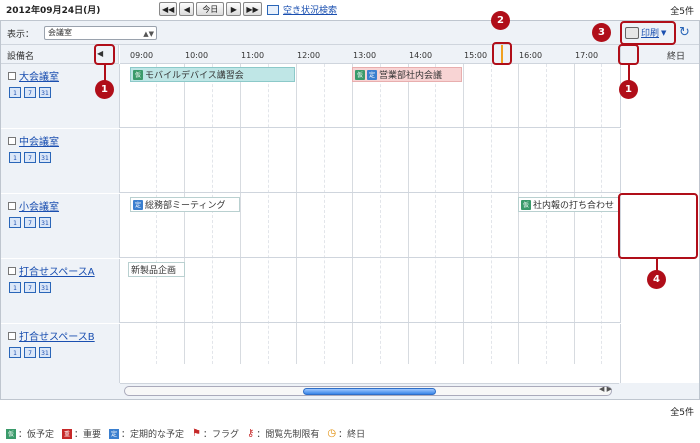 The image size is (700, 443). Describe the element at coordinates (185, 433) in the screenshot. I see `legend: 仮：仮予定 重：重要 定：定期的な予定 ⚑ ：フラグ ⚷ ：閲覧先制限有 ◷ ：終日` at that location.